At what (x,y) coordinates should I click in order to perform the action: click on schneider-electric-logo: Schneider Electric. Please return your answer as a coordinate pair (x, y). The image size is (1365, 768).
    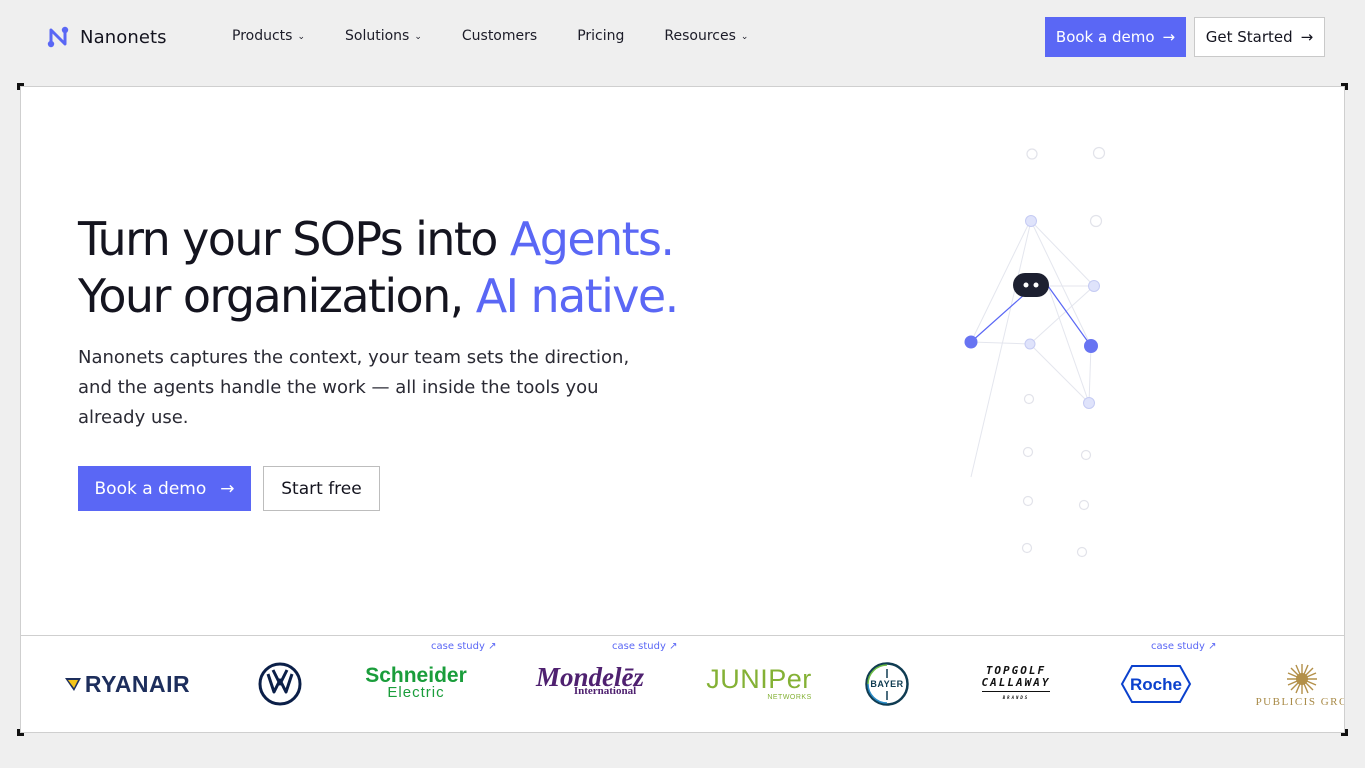
    Looking at the image, I should click on (416, 682).